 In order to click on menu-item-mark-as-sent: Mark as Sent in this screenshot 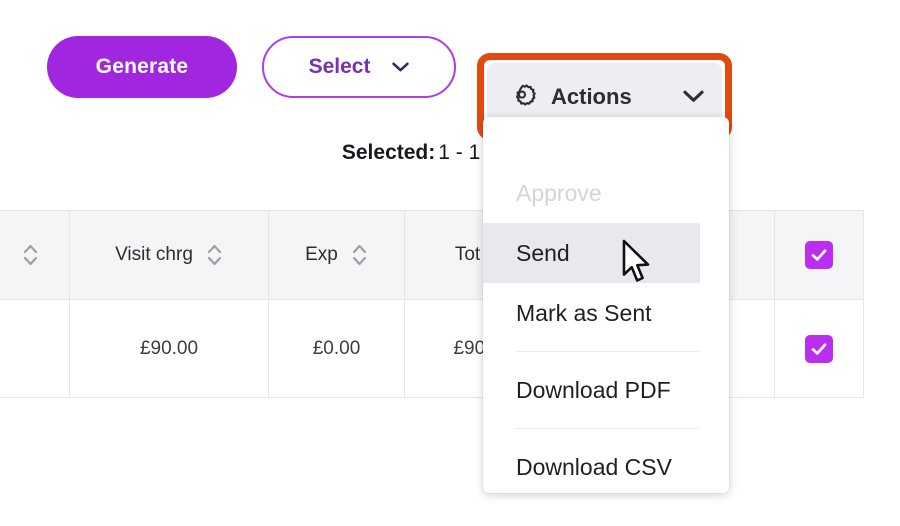, I will do `click(606, 313)`.